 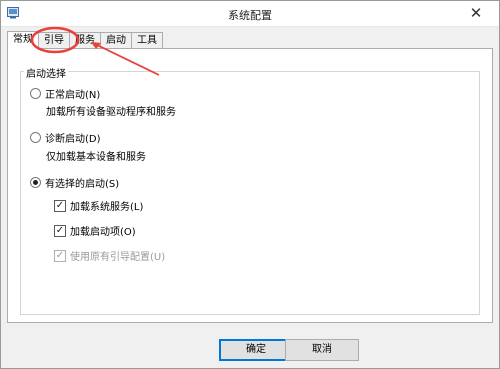 I want to click on load-system-services-label: 加载系统服务(L), so click(x=107, y=207).